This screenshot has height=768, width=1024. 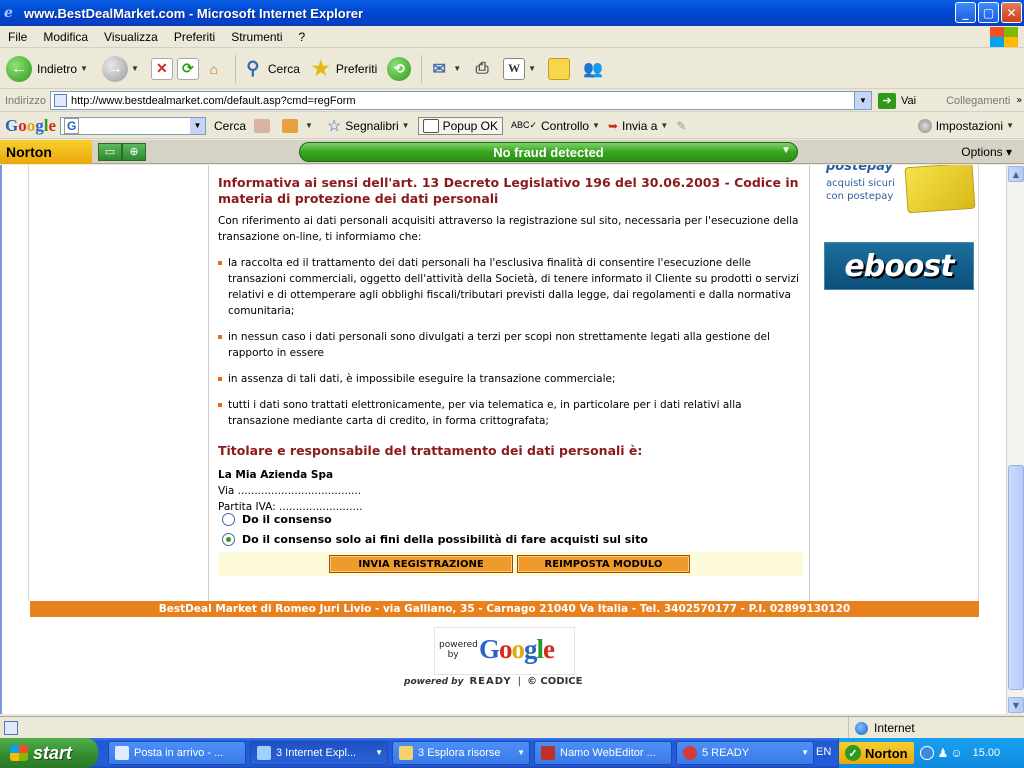 What do you see at coordinates (228, 539) in the screenshot?
I see `consent-limited-radio` at bounding box center [228, 539].